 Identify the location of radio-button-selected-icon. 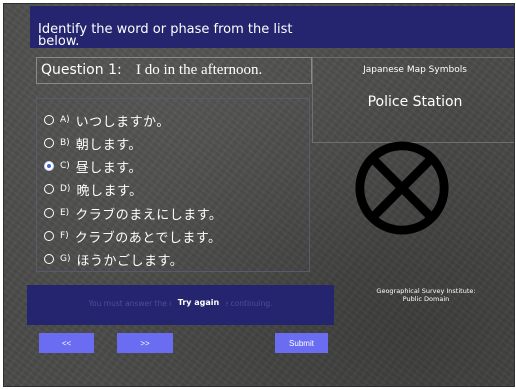
(49, 166).